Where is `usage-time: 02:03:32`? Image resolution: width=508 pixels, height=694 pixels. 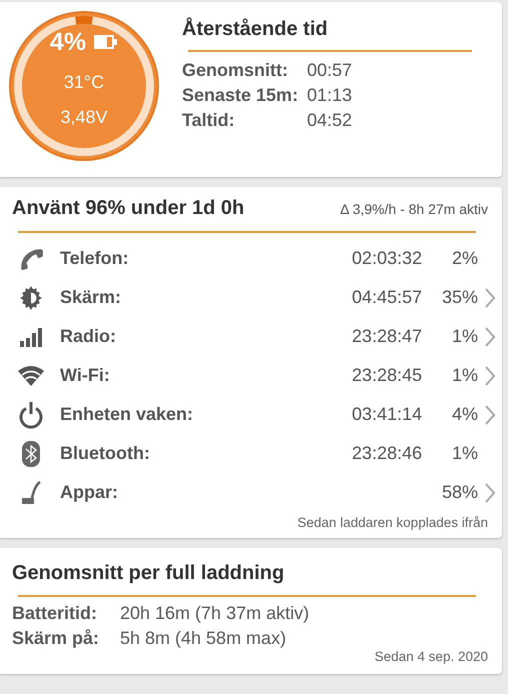 usage-time: 02:03:32 is located at coordinates (387, 258).